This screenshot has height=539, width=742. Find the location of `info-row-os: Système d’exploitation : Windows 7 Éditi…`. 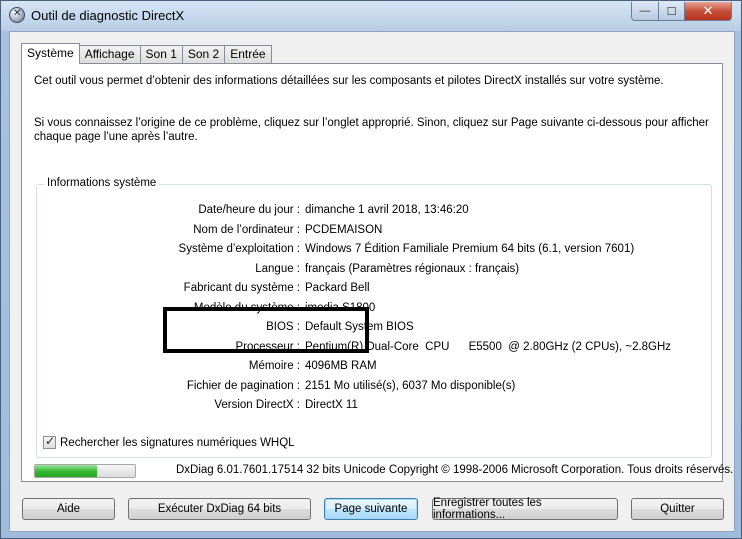

info-row-os: Système d’exploitation : Windows 7 Éditi… is located at coordinates (375, 251).